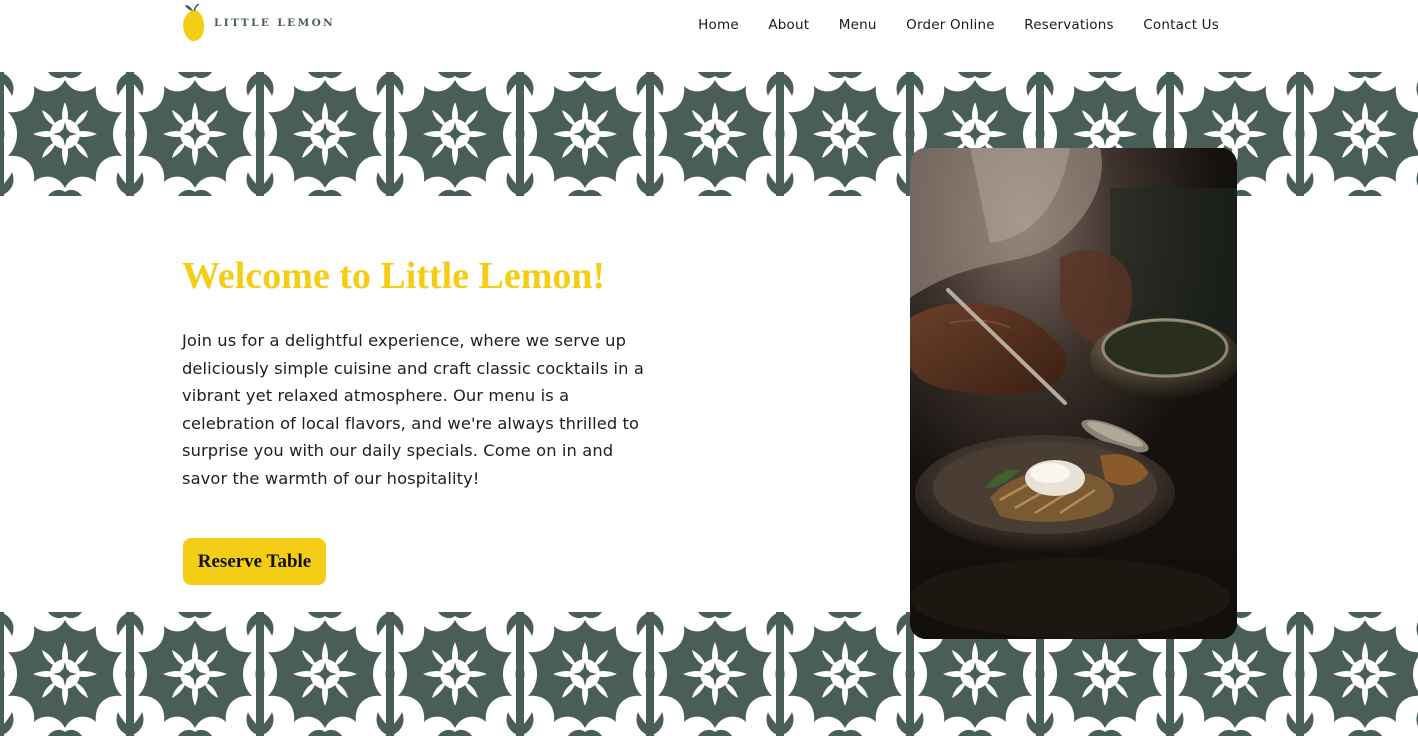  Describe the element at coordinates (194, 23) in the screenshot. I see `lemon-icon` at that location.